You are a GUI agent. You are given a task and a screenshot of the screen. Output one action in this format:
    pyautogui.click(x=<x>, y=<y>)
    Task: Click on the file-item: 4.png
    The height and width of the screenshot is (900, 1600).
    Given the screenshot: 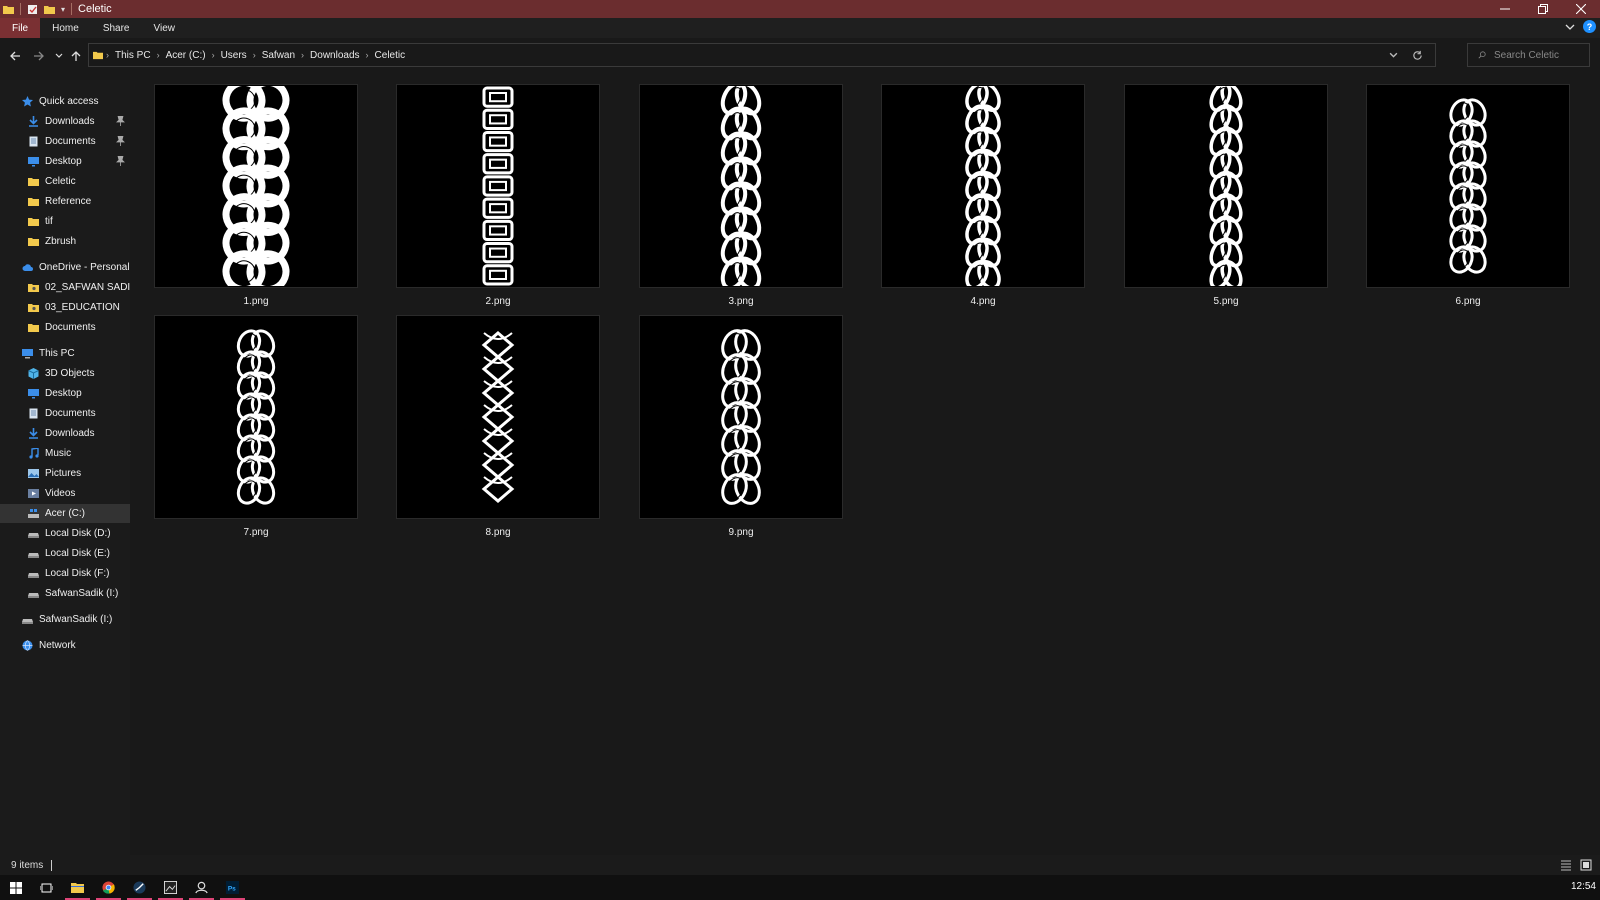 What is the action you would take?
    pyautogui.click(x=983, y=199)
    